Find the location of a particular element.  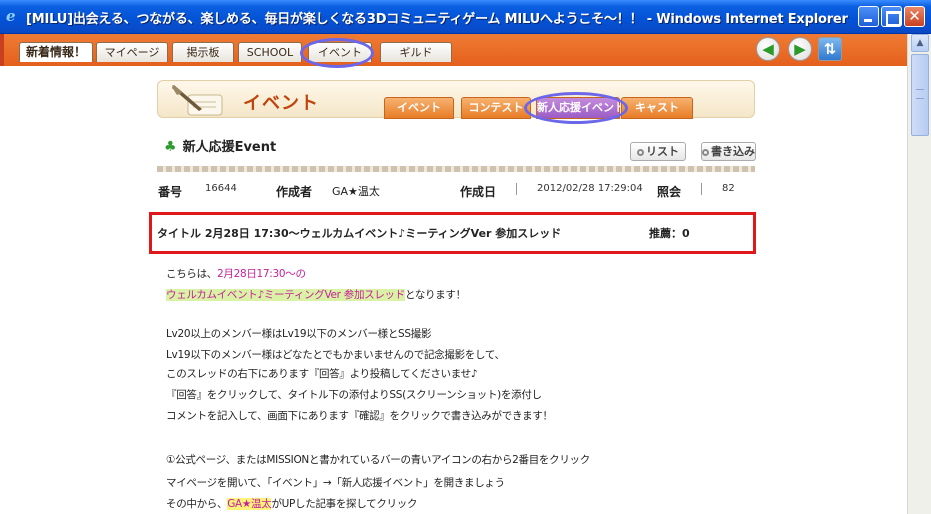

tab-school: SCHOOL is located at coordinates (270, 52).